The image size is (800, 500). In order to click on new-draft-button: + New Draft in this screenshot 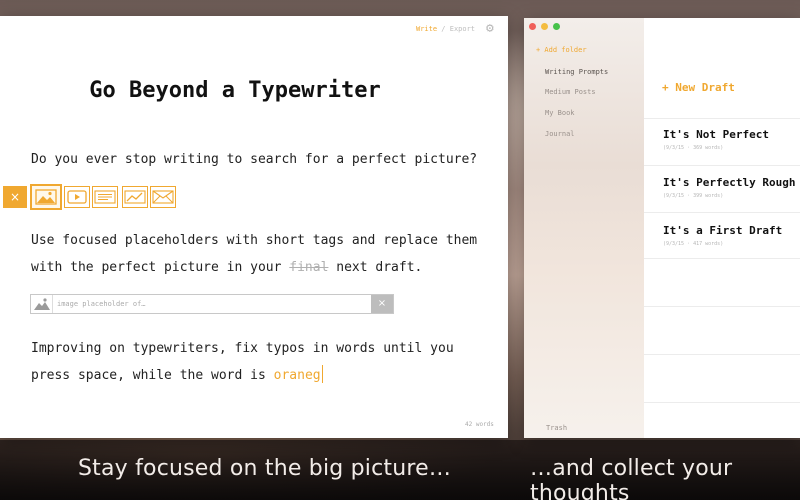, I will do `click(698, 87)`.